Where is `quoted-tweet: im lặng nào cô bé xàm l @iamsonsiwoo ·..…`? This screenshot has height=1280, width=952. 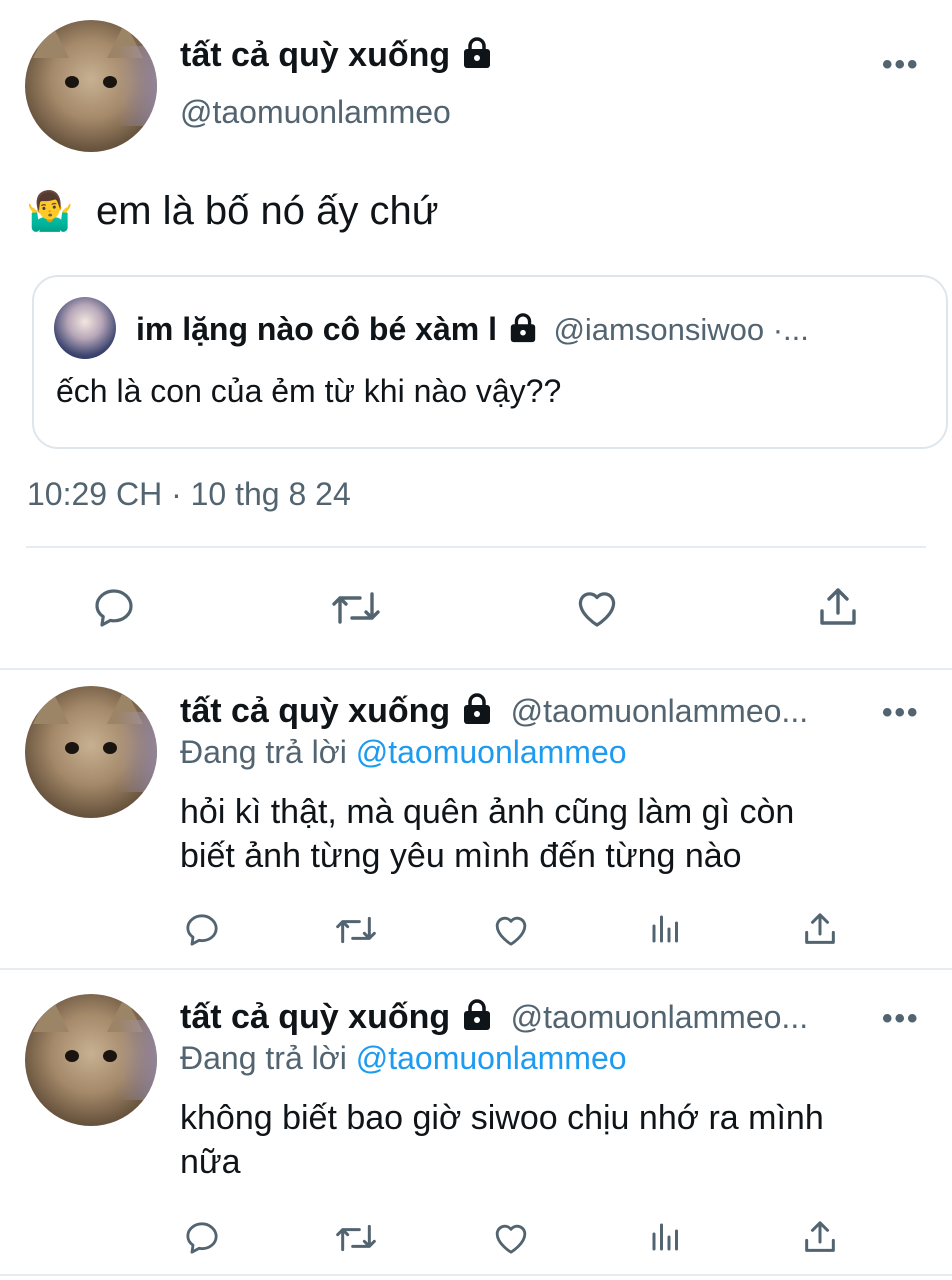
quoted-tweet: im lặng nào cô bé xàm l @iamsonsiwoo ·..… is located at coordinates (490, 362).